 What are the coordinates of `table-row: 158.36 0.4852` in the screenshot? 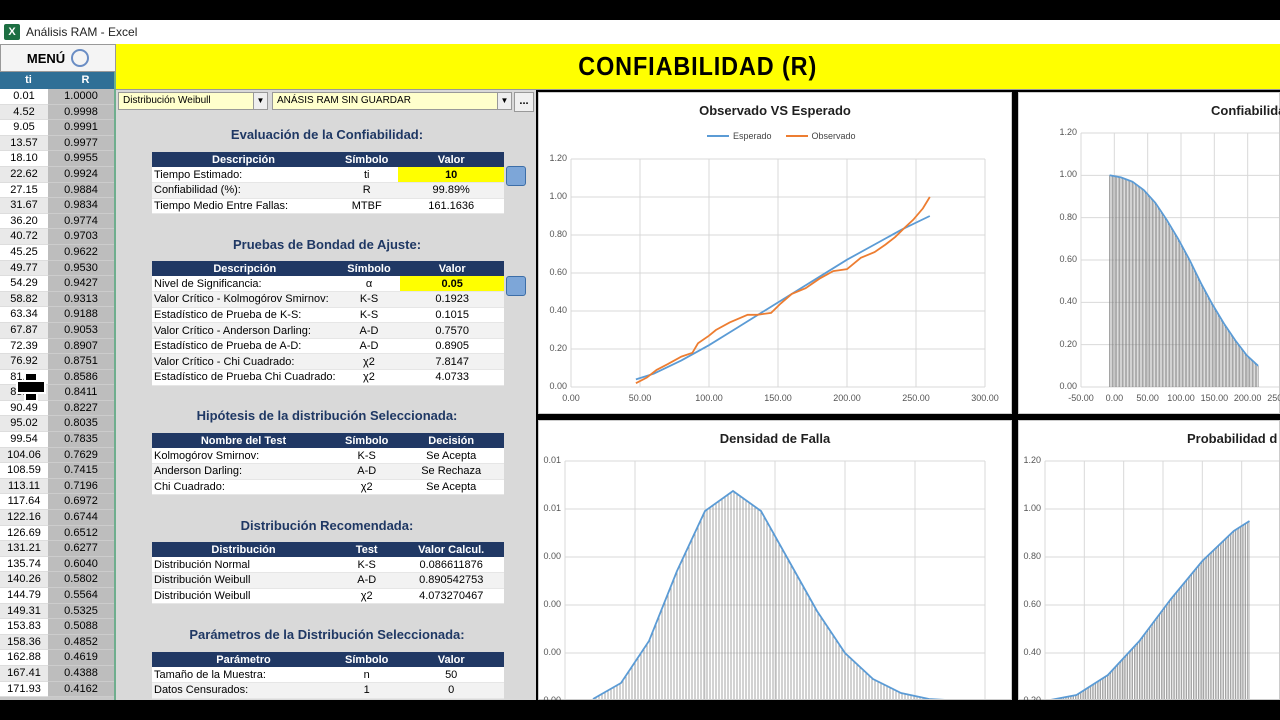 It's located at (57, 642).